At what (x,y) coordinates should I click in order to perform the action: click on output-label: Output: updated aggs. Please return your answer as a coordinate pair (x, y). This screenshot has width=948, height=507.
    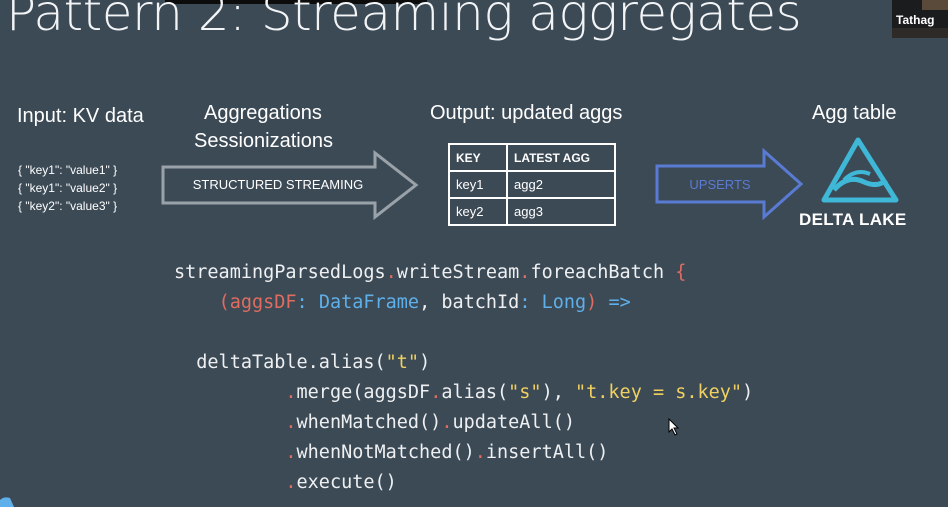
    Looking at the image, I should click on (526, 113).